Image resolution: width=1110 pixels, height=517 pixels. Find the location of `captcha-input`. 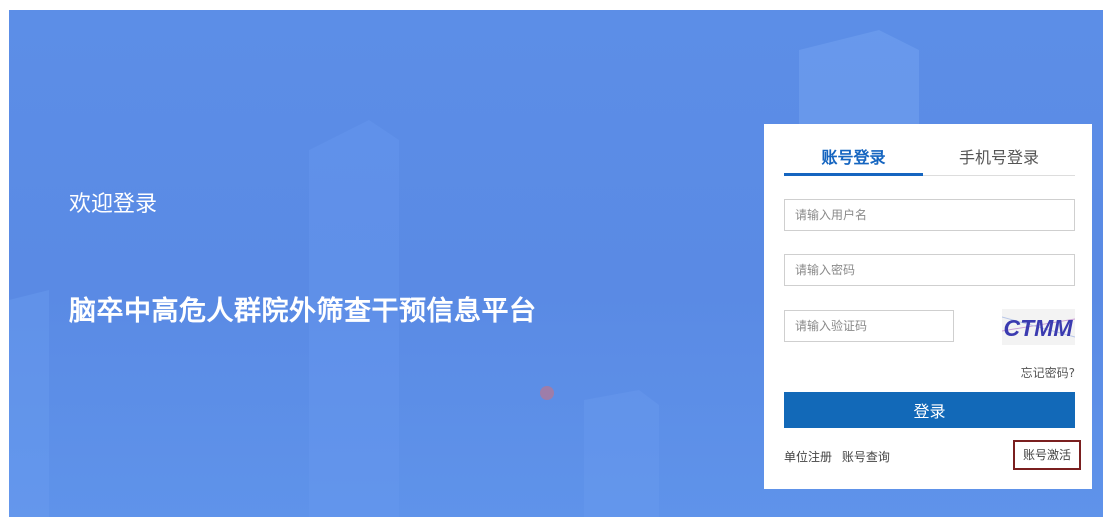

captcha-input is located at coordinates (869, 326).